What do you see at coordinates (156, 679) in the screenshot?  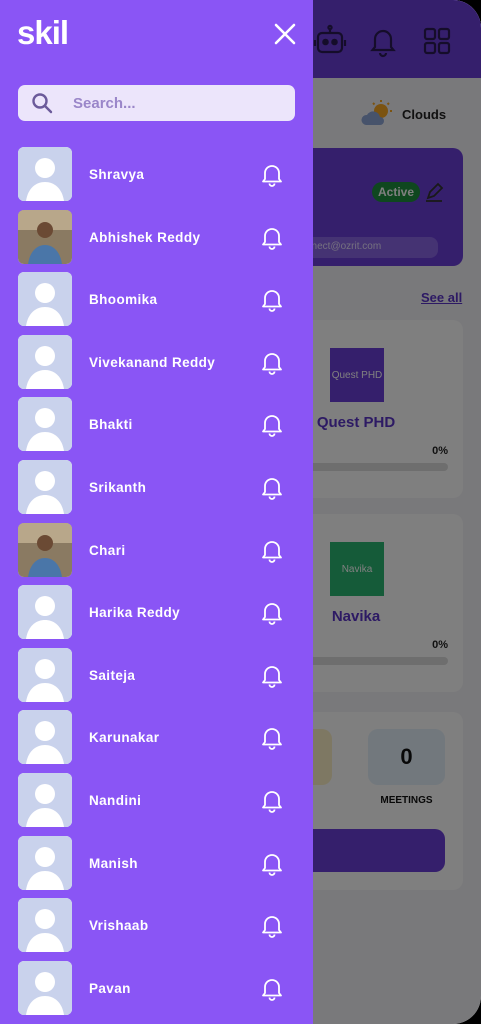 I see `contact-row: Saiteja` at bounding box center [156, 679].